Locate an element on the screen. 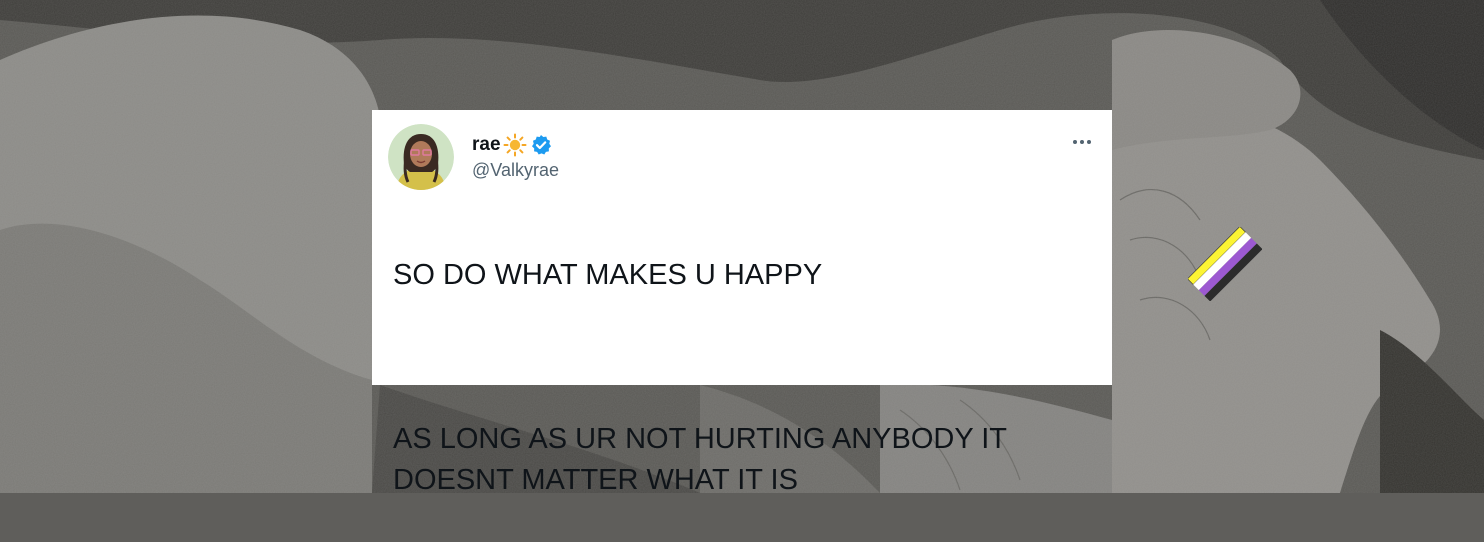 This screenshot has width=1484, height=542. verified-badge-icon is located at coordinates (541, 145).